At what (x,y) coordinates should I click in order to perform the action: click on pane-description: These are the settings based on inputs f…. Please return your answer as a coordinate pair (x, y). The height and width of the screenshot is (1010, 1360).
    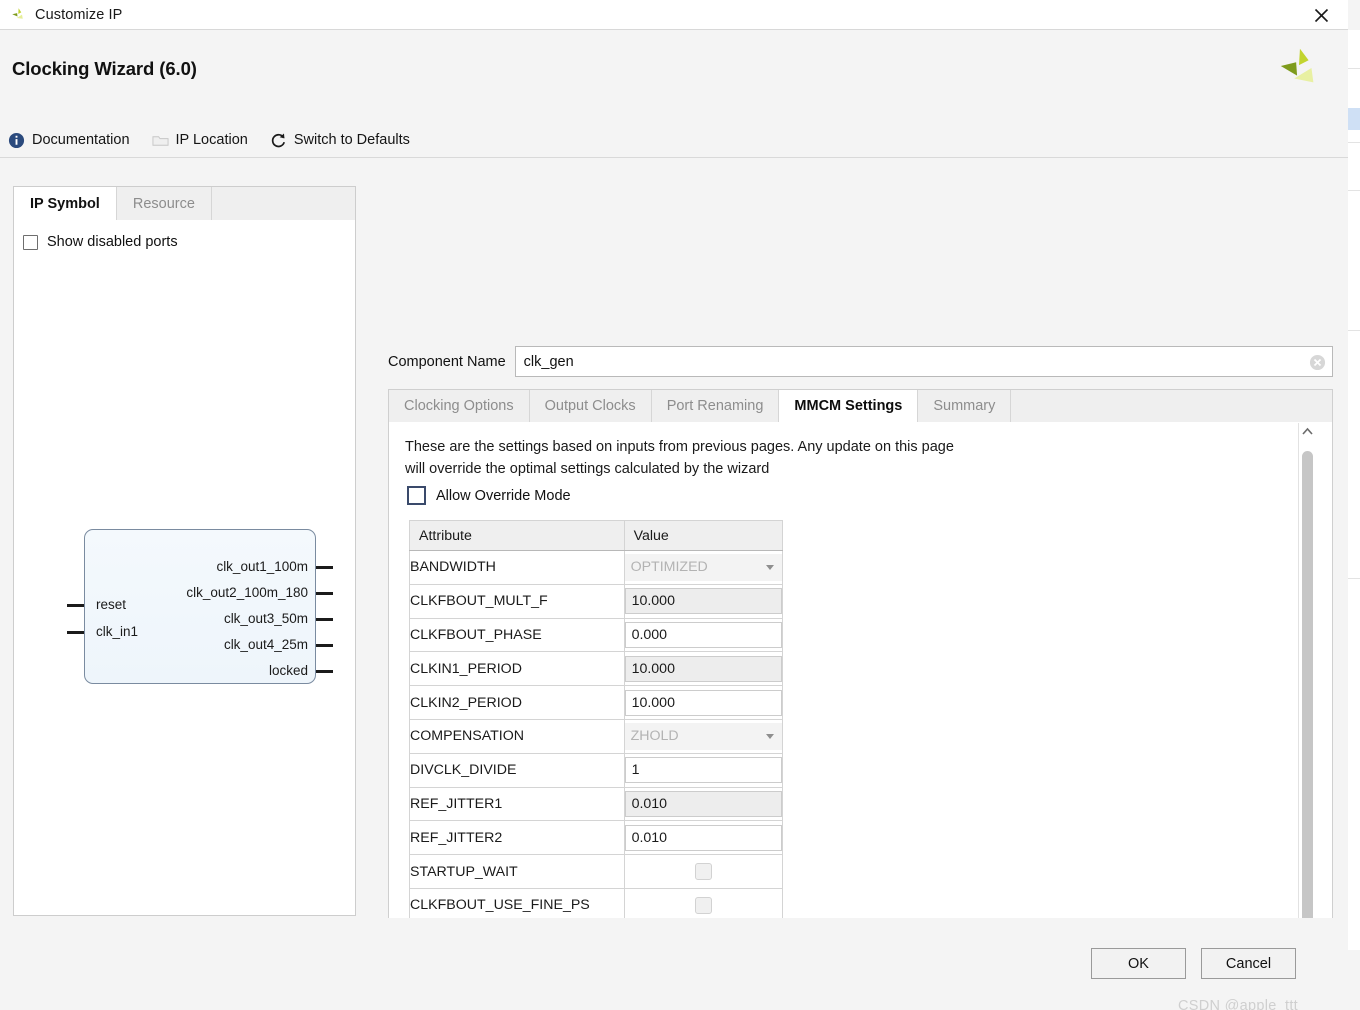
    Looking at the image, I should click on (725, 458).